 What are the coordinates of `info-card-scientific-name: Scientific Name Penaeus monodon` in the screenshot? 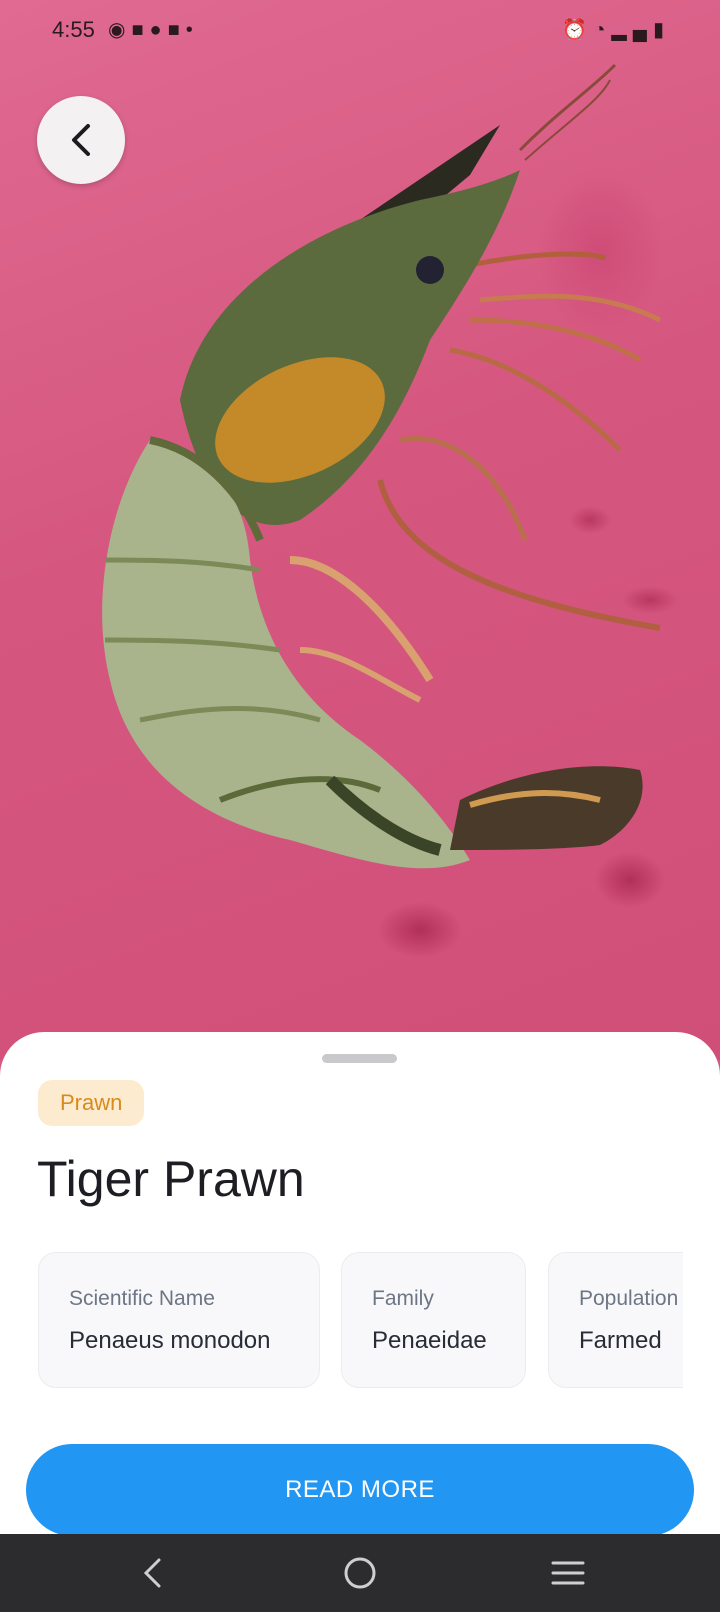 It's located at (179, 1320).